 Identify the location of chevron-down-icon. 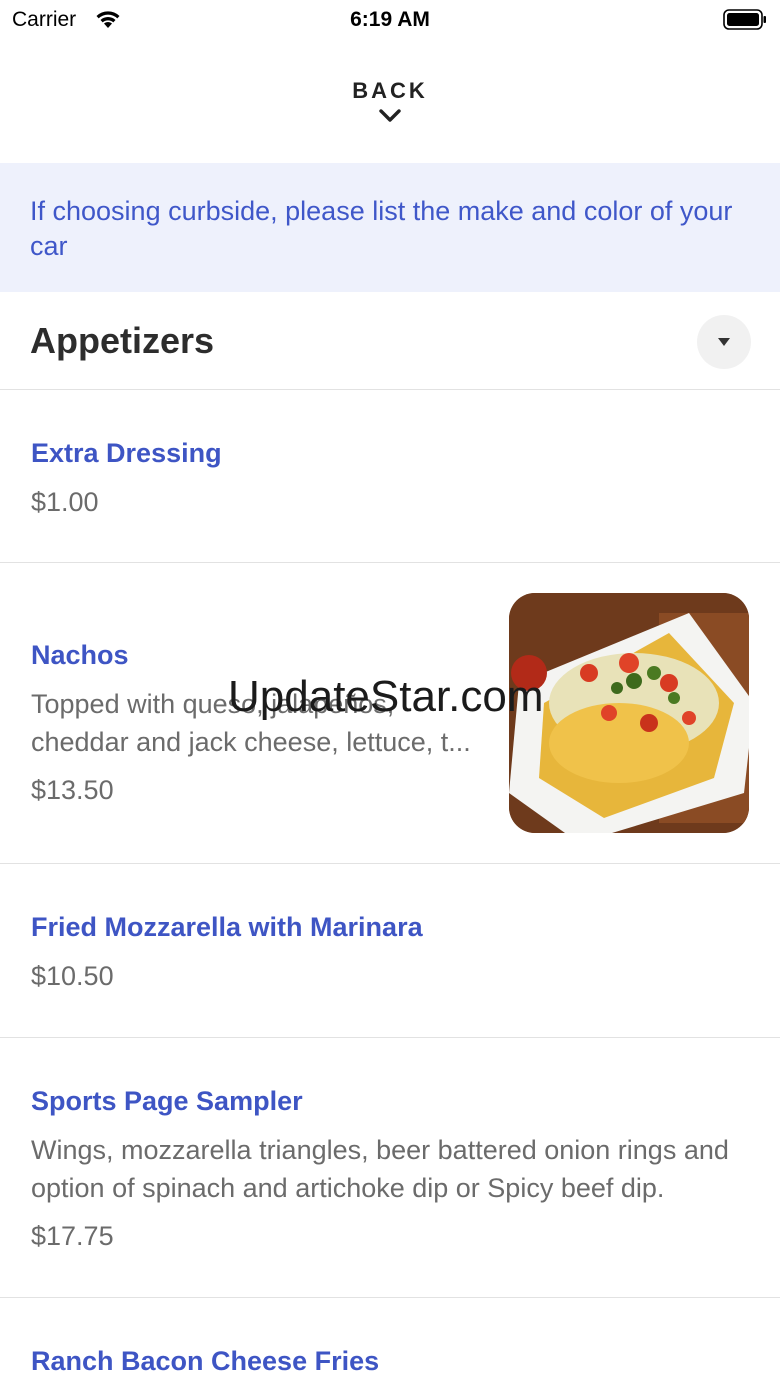
(390, 115).